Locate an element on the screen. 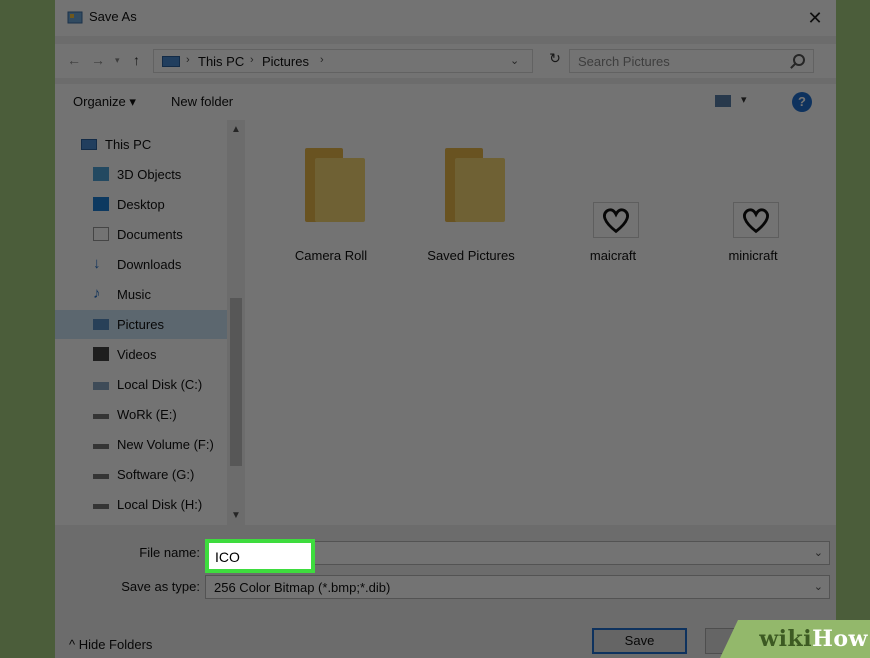  nav-item-3d-objects: 3D Objects is located at coordinates (141, 174).